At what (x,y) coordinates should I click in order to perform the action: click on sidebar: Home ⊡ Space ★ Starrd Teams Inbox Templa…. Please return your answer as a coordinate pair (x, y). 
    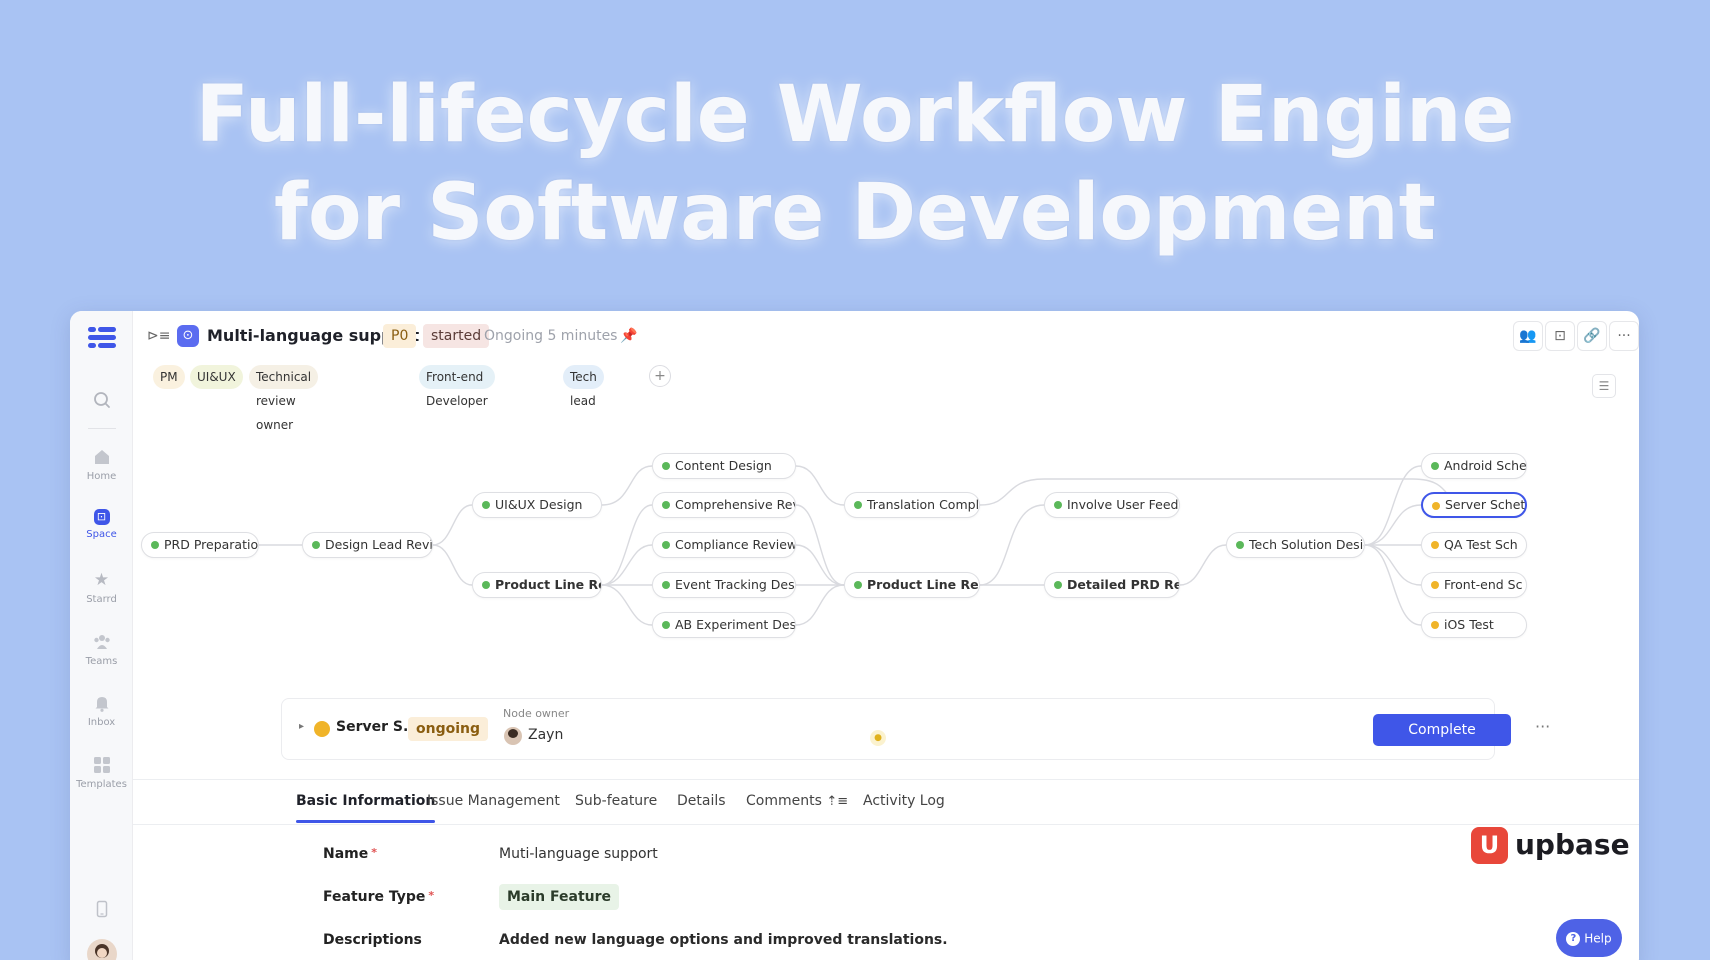
    Looking at the image, I should click on (101, 635).